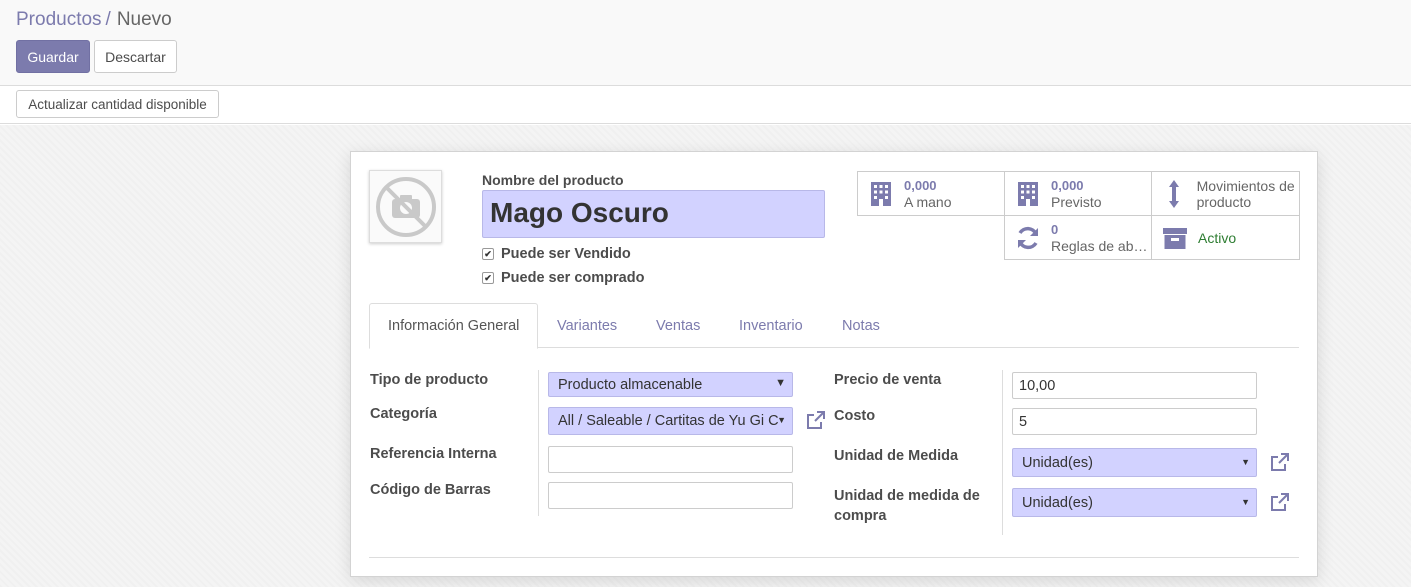 The image size is (1411, 587). I want to click on category-value: All / Saleable / Cartitas de Yu Gi C, so click(668, 421).